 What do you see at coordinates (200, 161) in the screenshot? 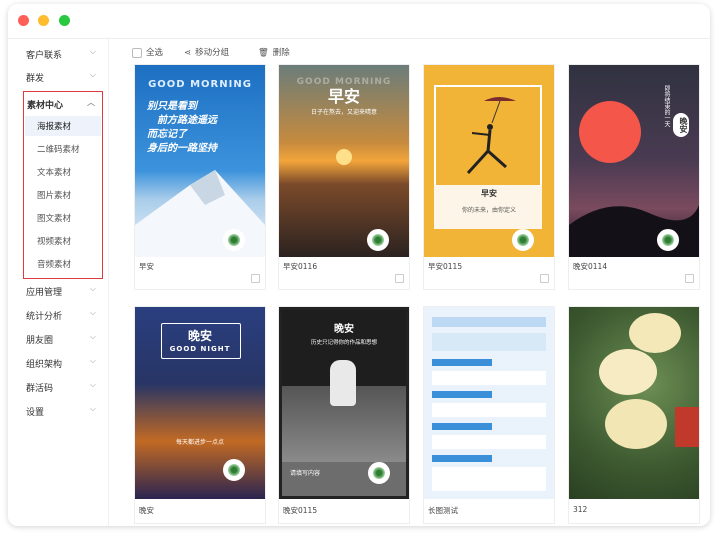
I see `poster-thumbnail: GOOD MORNING 别只是看到 前方路途遥远 而忘记了 身后的一路坚持` at bounding box center [200, 161].